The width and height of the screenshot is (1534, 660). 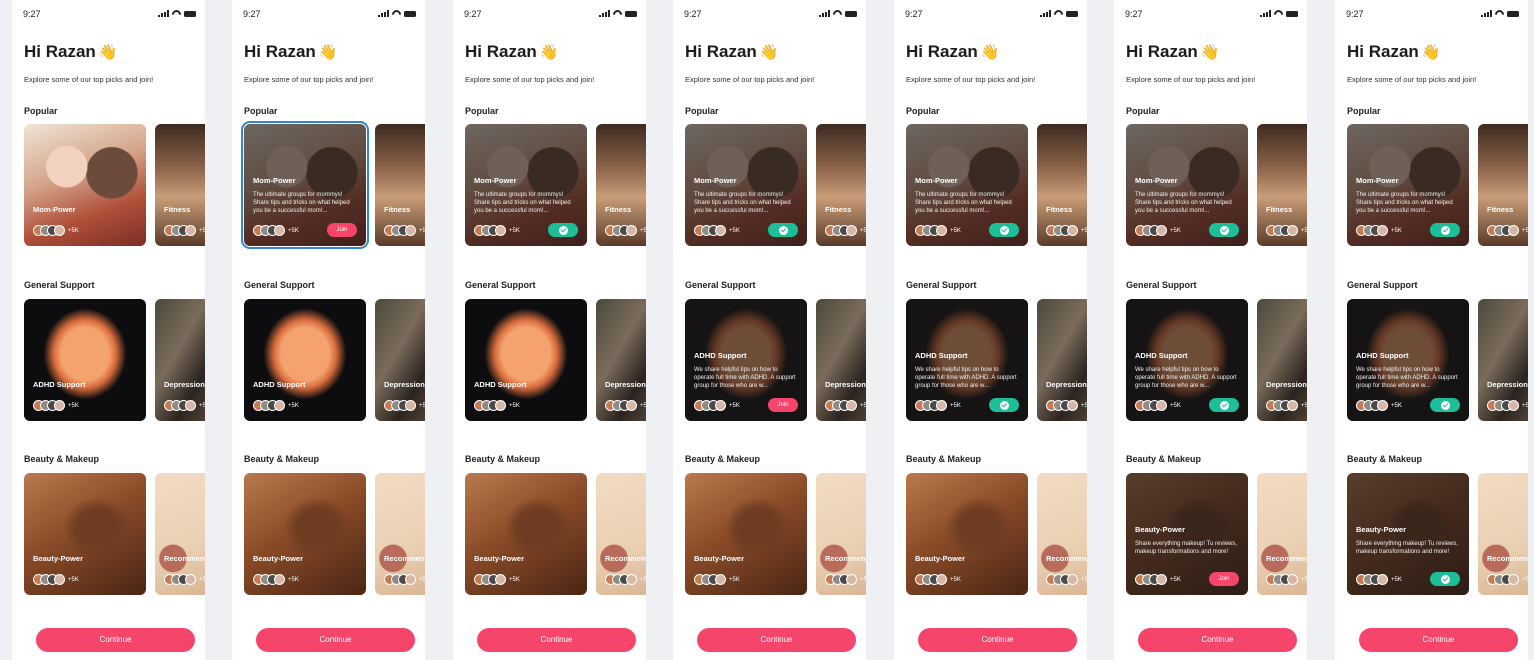 What do you see at coordinates (1143, 111) in the screenshot?
I see `section-title-popular: Popular` at bounding box center [1143, 111].